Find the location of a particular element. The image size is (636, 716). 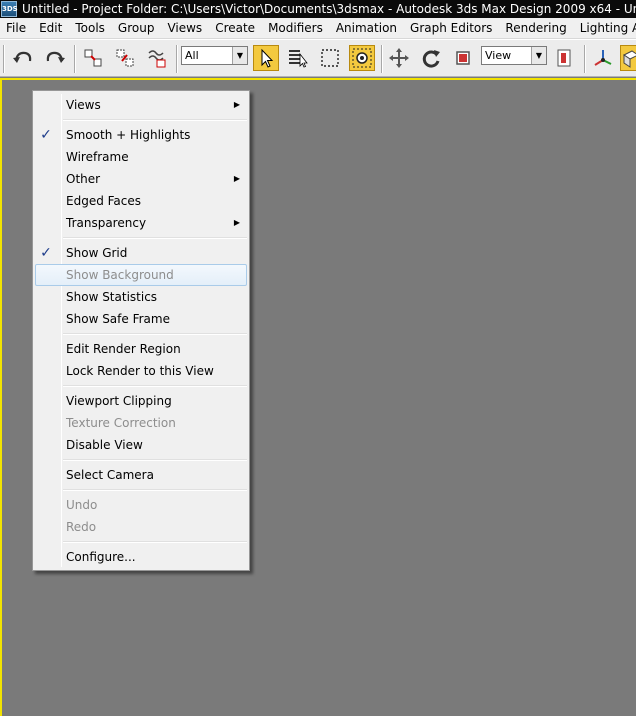

menu-views: Views is located at coordinates (185, 28).